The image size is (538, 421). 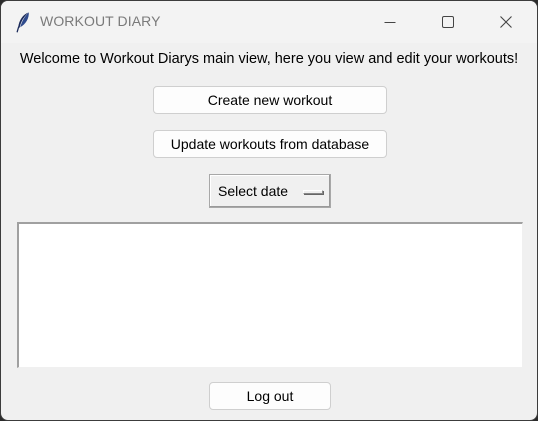 What do you see at coordinates (23, 22) in the screenshot?
I see `feather-icon` at bounding box center [23, 22].